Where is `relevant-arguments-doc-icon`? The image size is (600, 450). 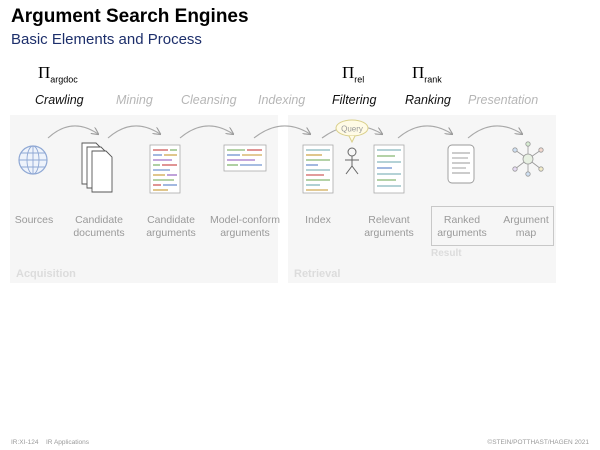
relevant-arguments-doc-icon is located at coordinates (389, 169).